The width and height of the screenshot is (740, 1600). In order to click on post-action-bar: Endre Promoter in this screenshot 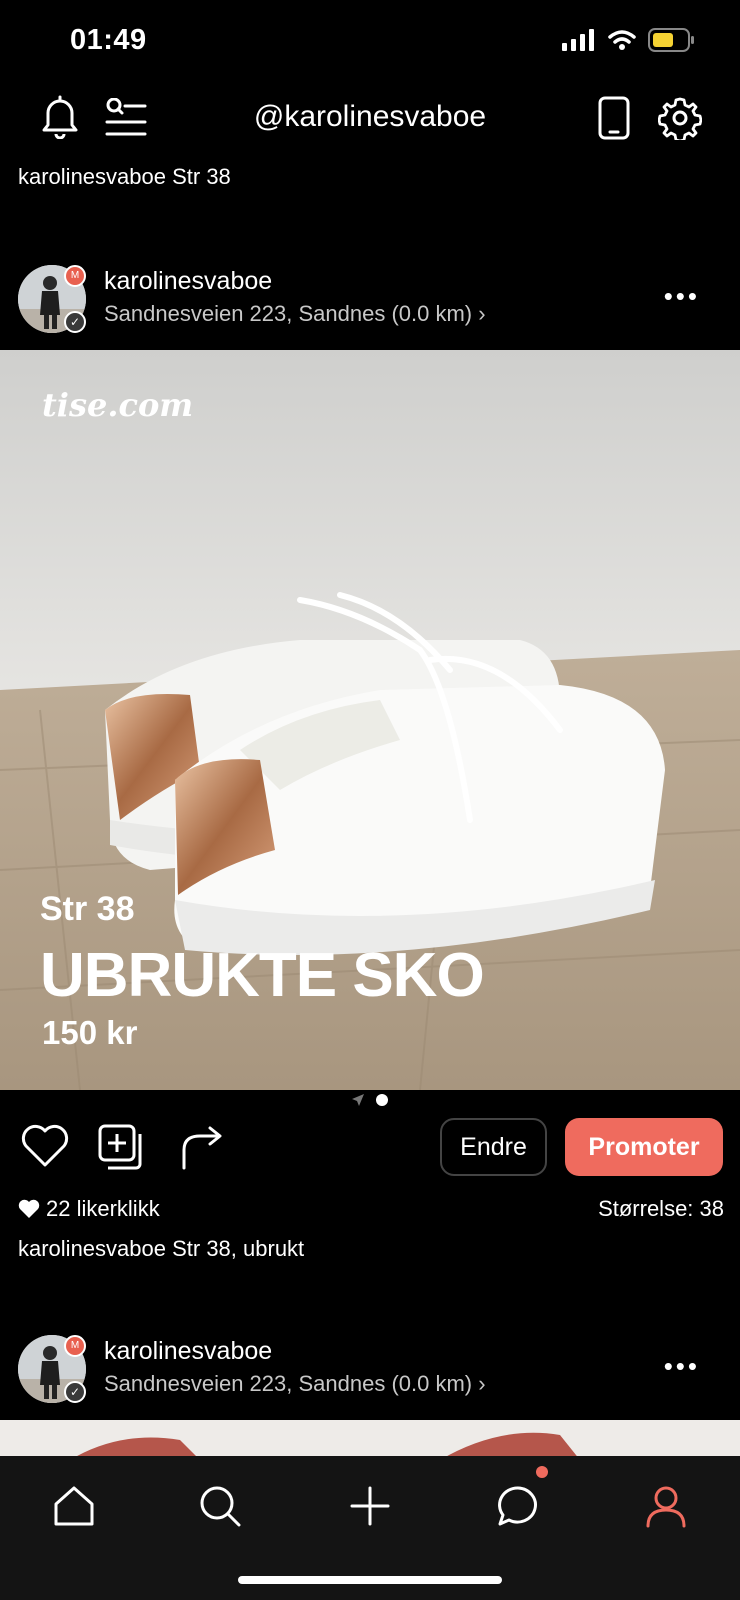, I will do `click(370, 1149)`.